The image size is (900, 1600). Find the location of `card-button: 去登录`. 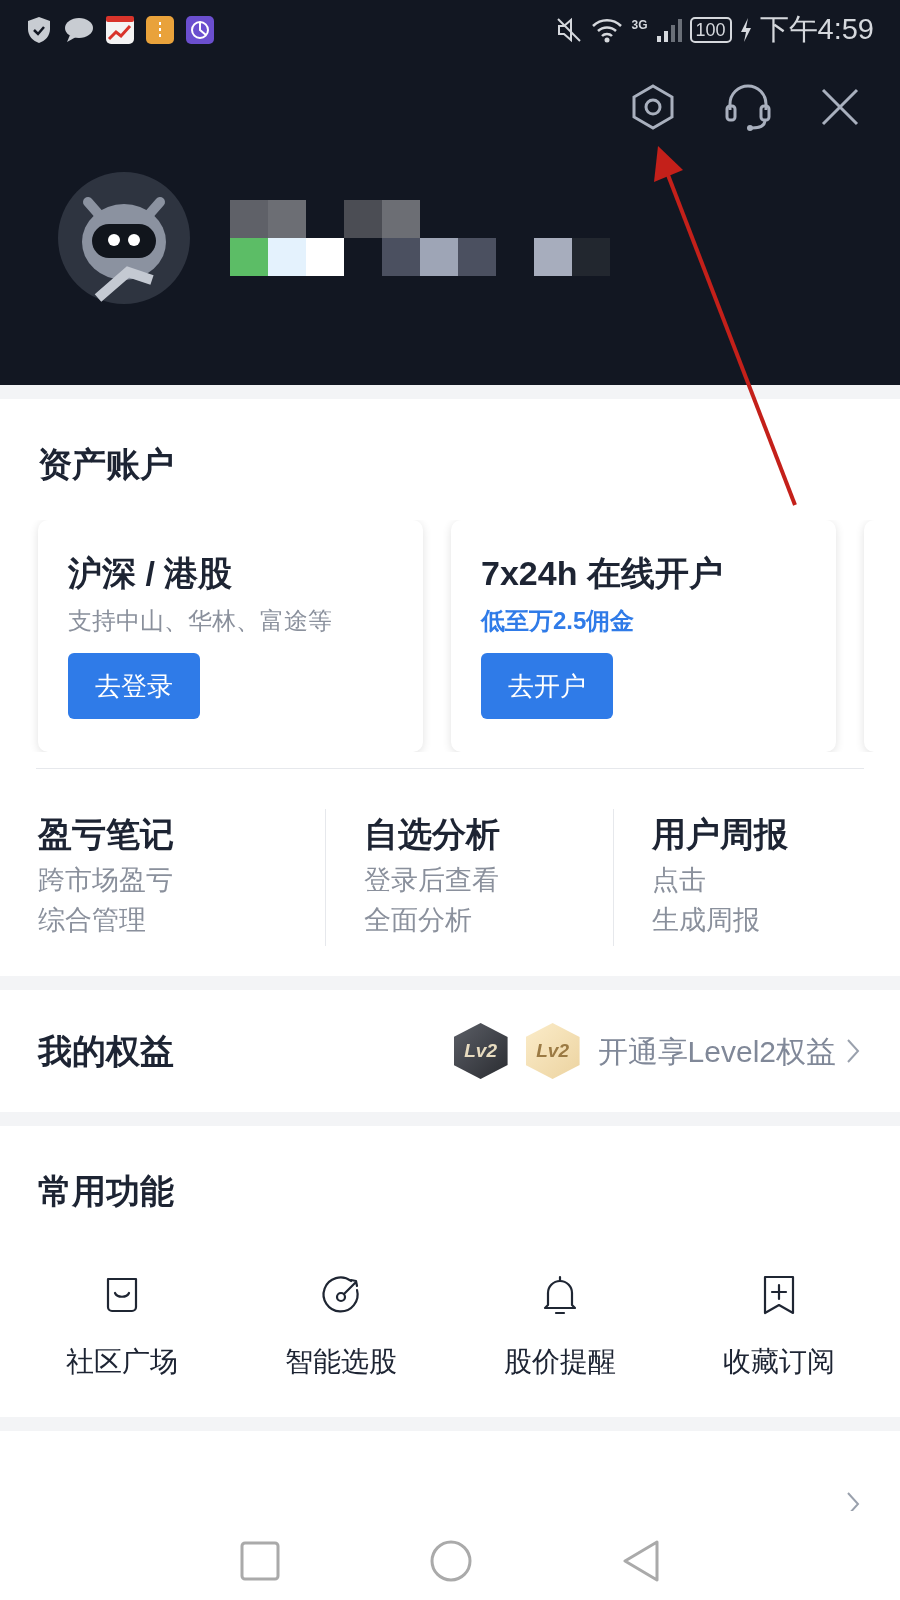

card-button: 去登录 is located at coordinates (134, 686).